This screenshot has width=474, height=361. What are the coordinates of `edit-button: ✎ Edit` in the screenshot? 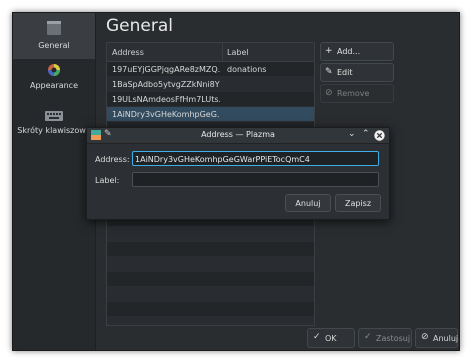 It's located at (357, 72).